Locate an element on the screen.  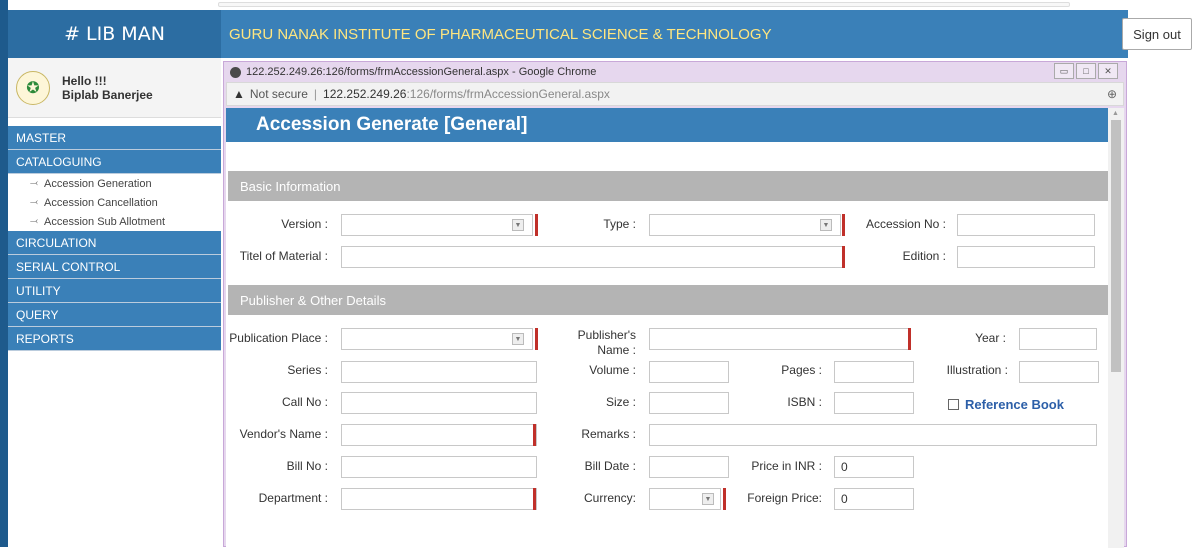
maximize-icon: □ is located at coordinates (1086, 71).